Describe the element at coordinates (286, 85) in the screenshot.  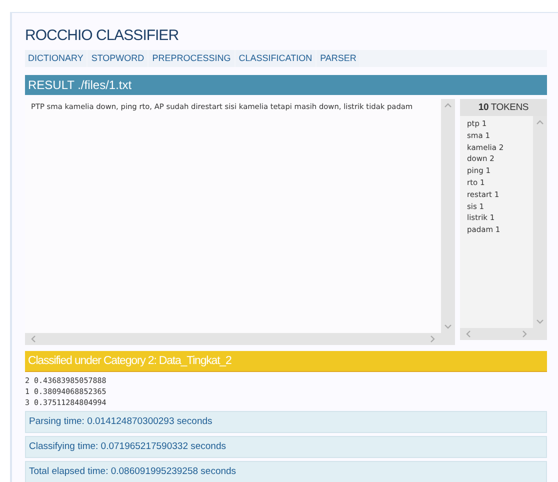
I see `result-header: RESULT ./files/1.txt` at that location.